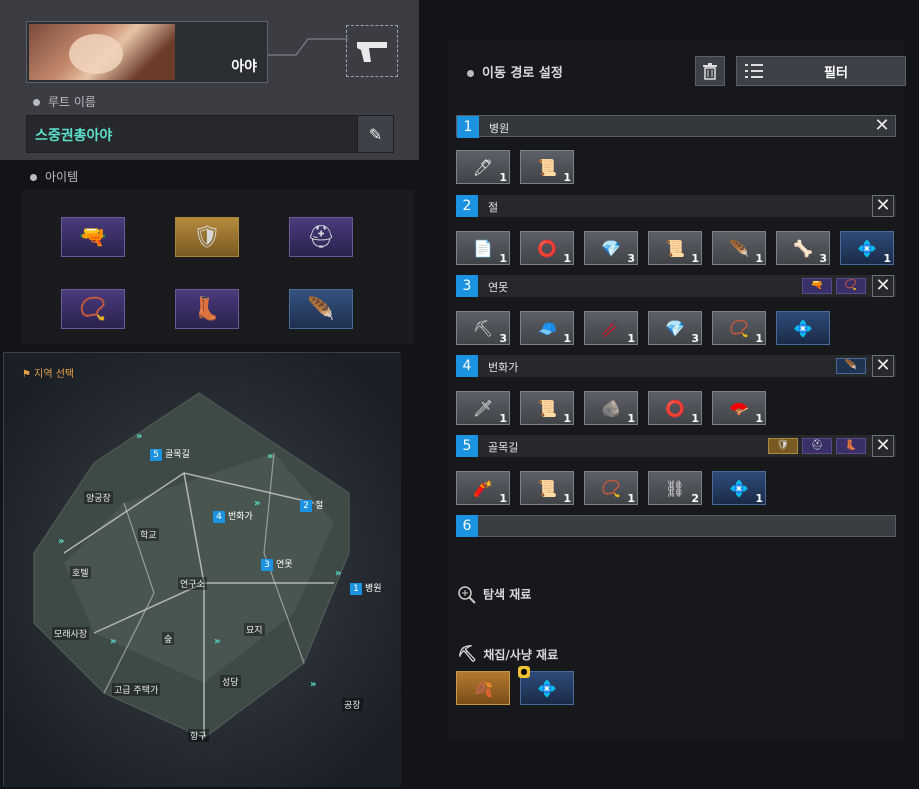 The width and height of the screenshot is (919, 789). I want to click on marker-label: 절, so click(319, 506).